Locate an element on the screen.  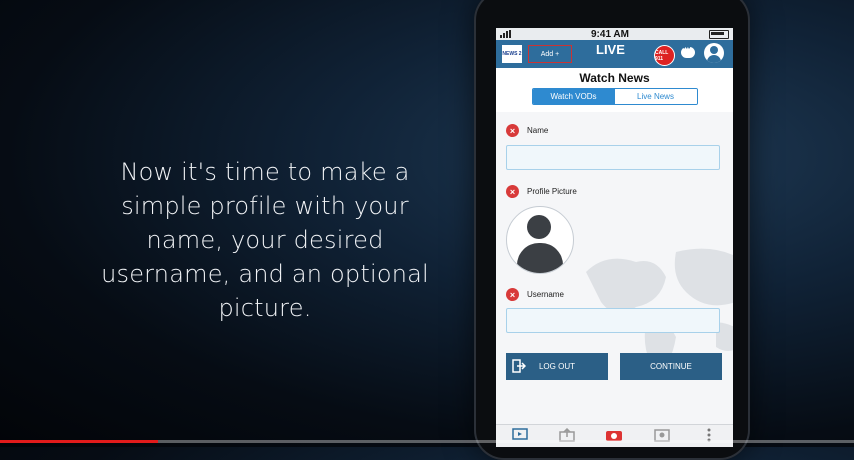
battery-icon is located at coordinates (718, 34).